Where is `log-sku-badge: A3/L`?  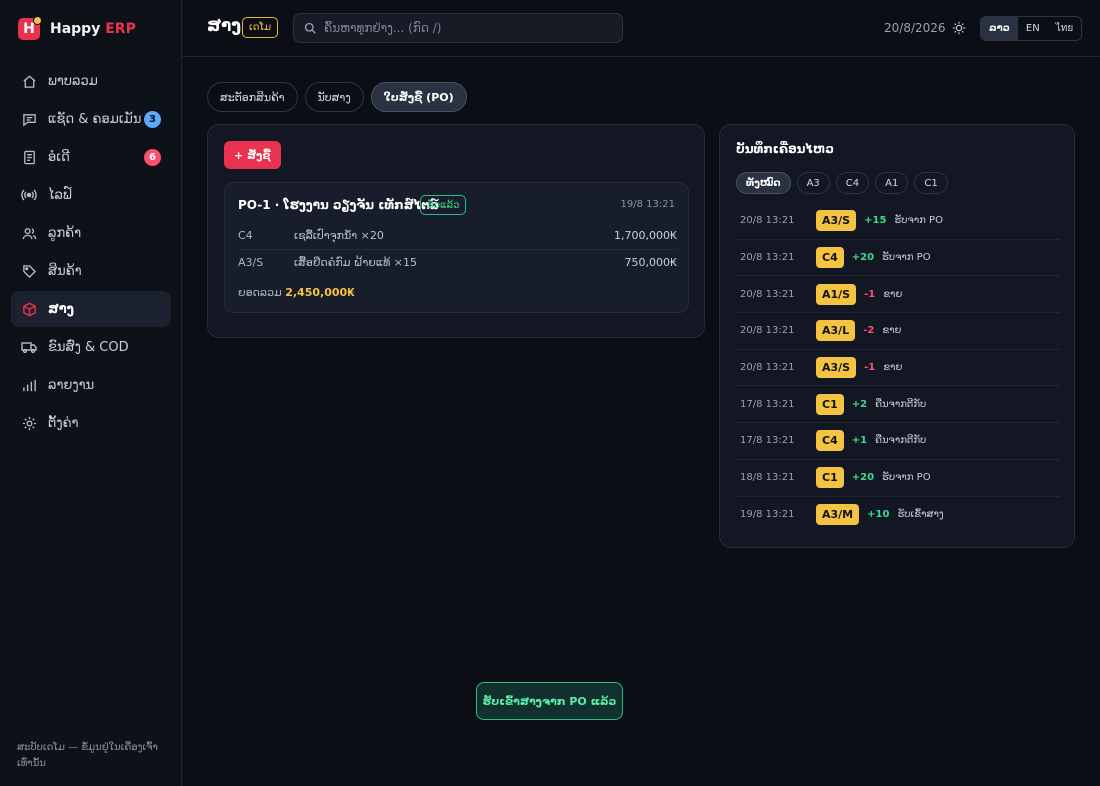
log-sku-badge: A3/L is located at coordinates (836, 331).